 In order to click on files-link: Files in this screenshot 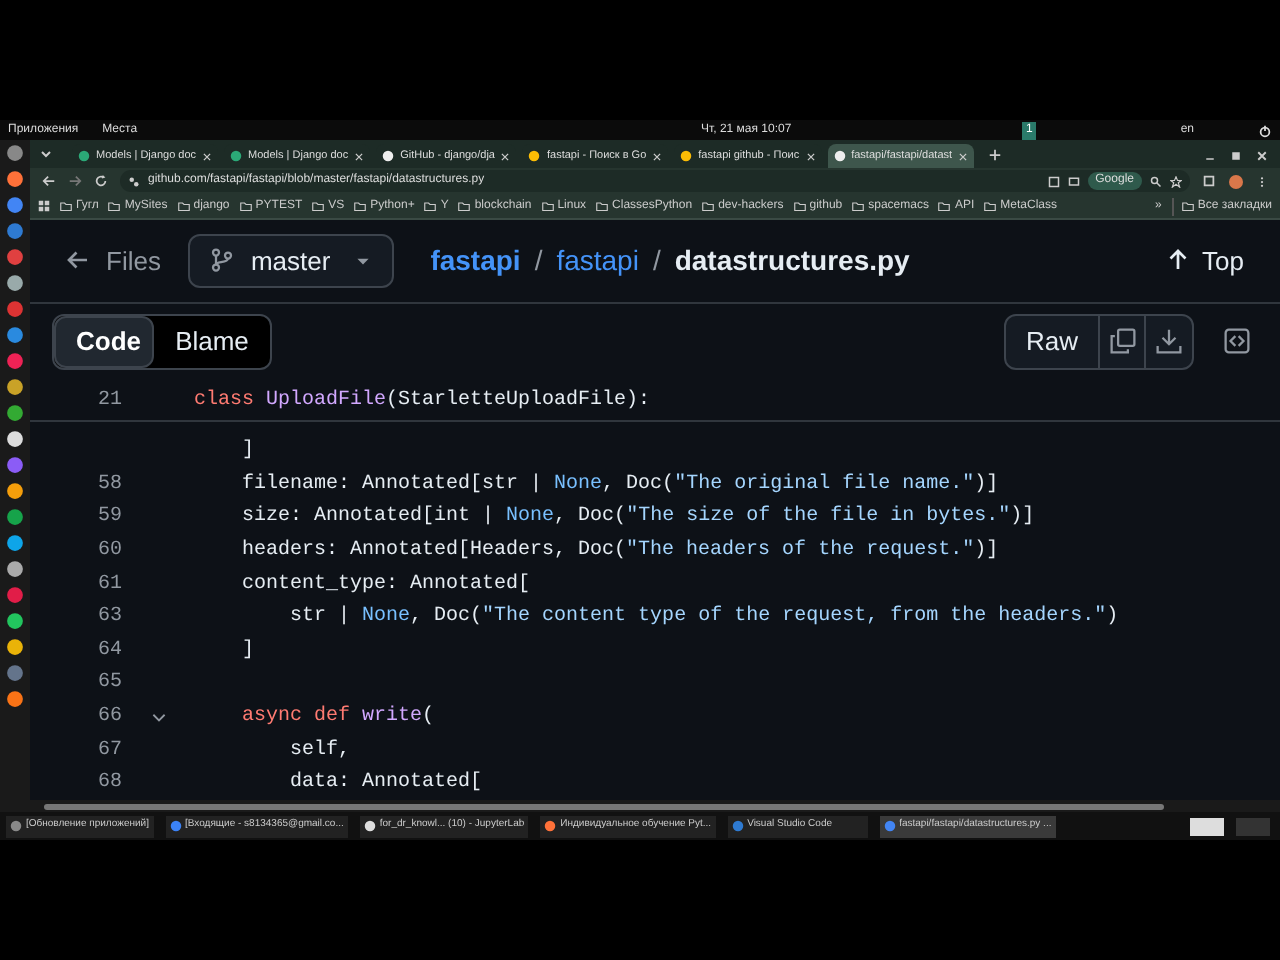, I will do `click(113, 261)`.